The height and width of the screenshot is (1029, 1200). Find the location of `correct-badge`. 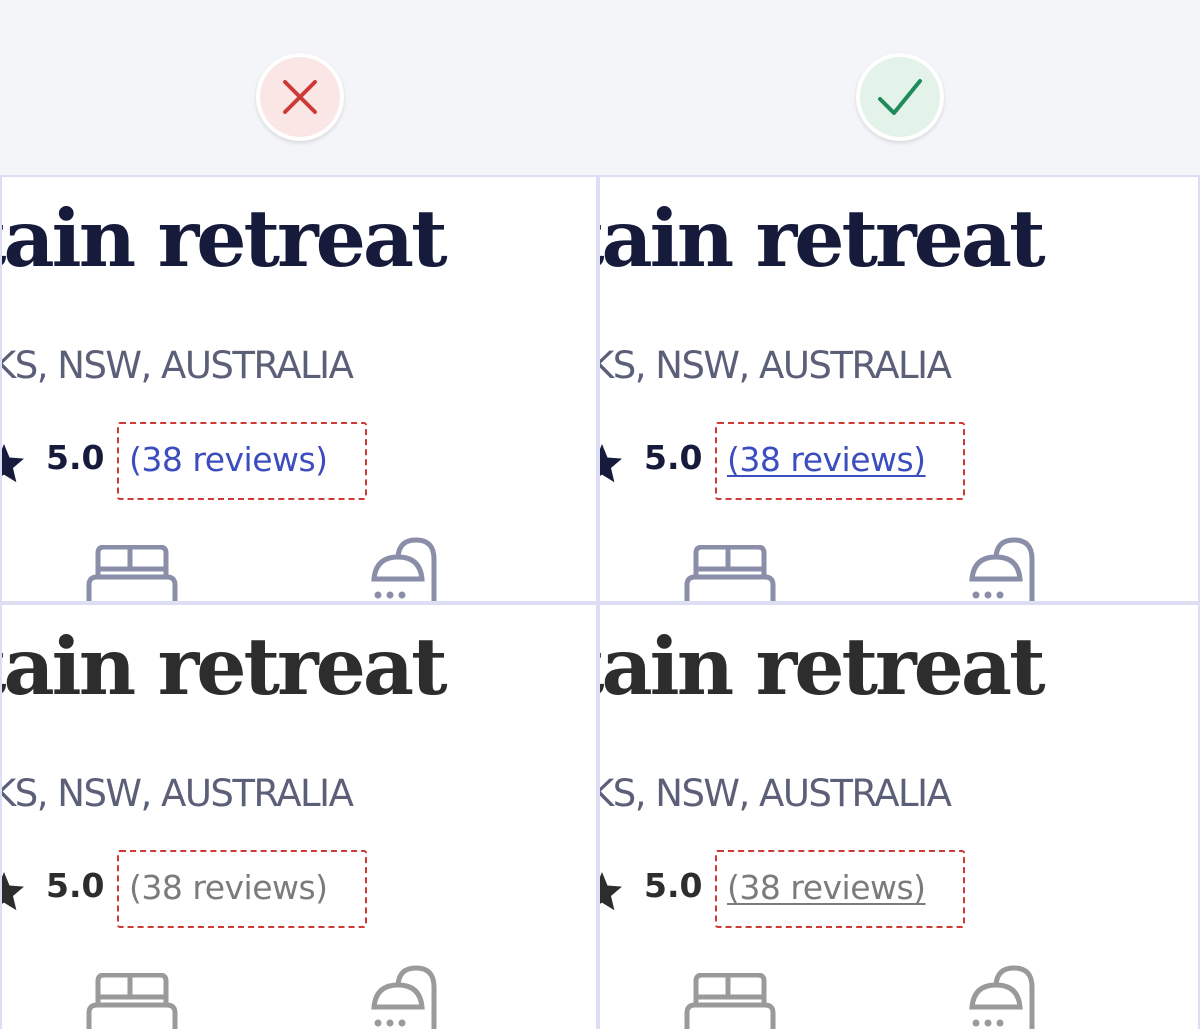

correct-badge is located at coordinates (900, 97).